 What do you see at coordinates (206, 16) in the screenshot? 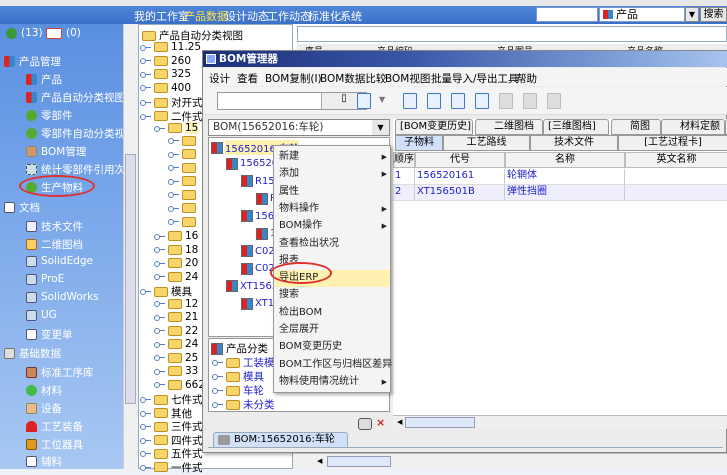
I see `nav-product-data: 产品数据` at bounding box center [206, 16].